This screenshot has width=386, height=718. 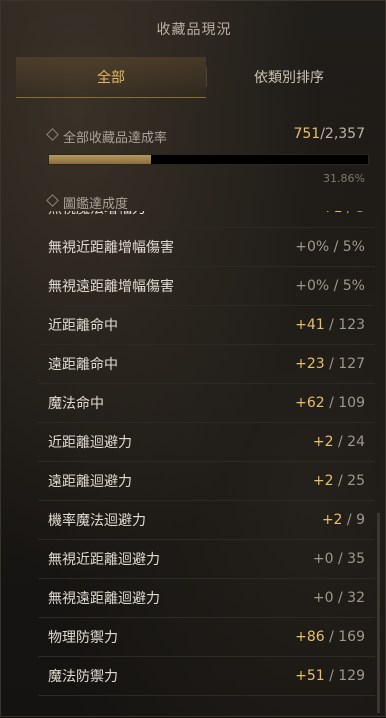 I want to click on stat-name: 無視遠距離增幅傷害, so click(x=111, y=287).